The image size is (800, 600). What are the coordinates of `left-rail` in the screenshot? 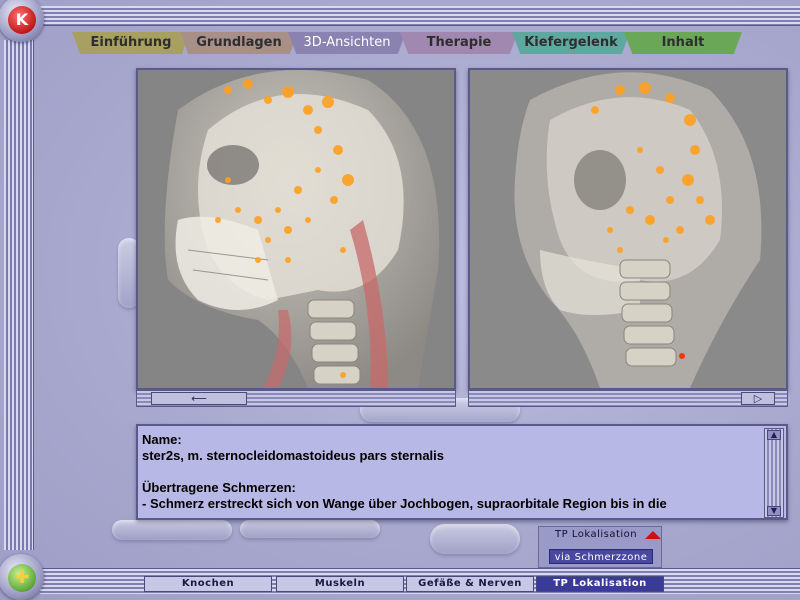 It's located at (19, 295).